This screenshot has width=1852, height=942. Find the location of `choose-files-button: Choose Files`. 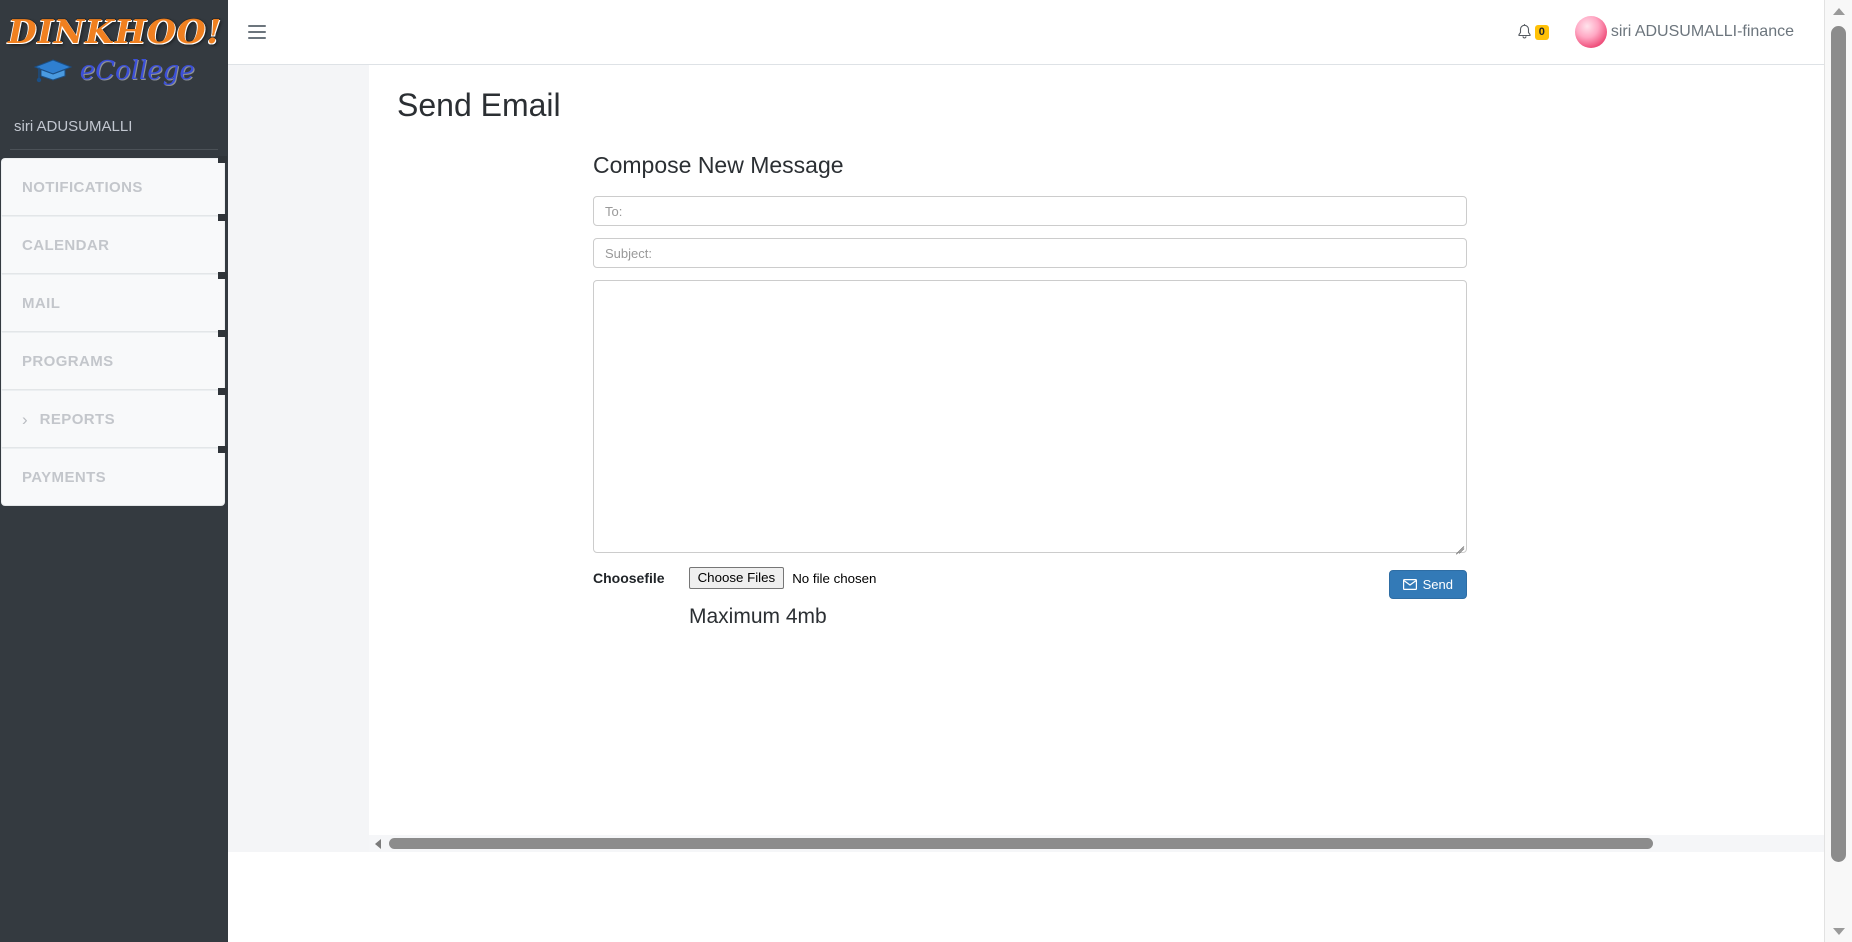

choose-files-button: Choose Files is located at coordinates (736, 578).